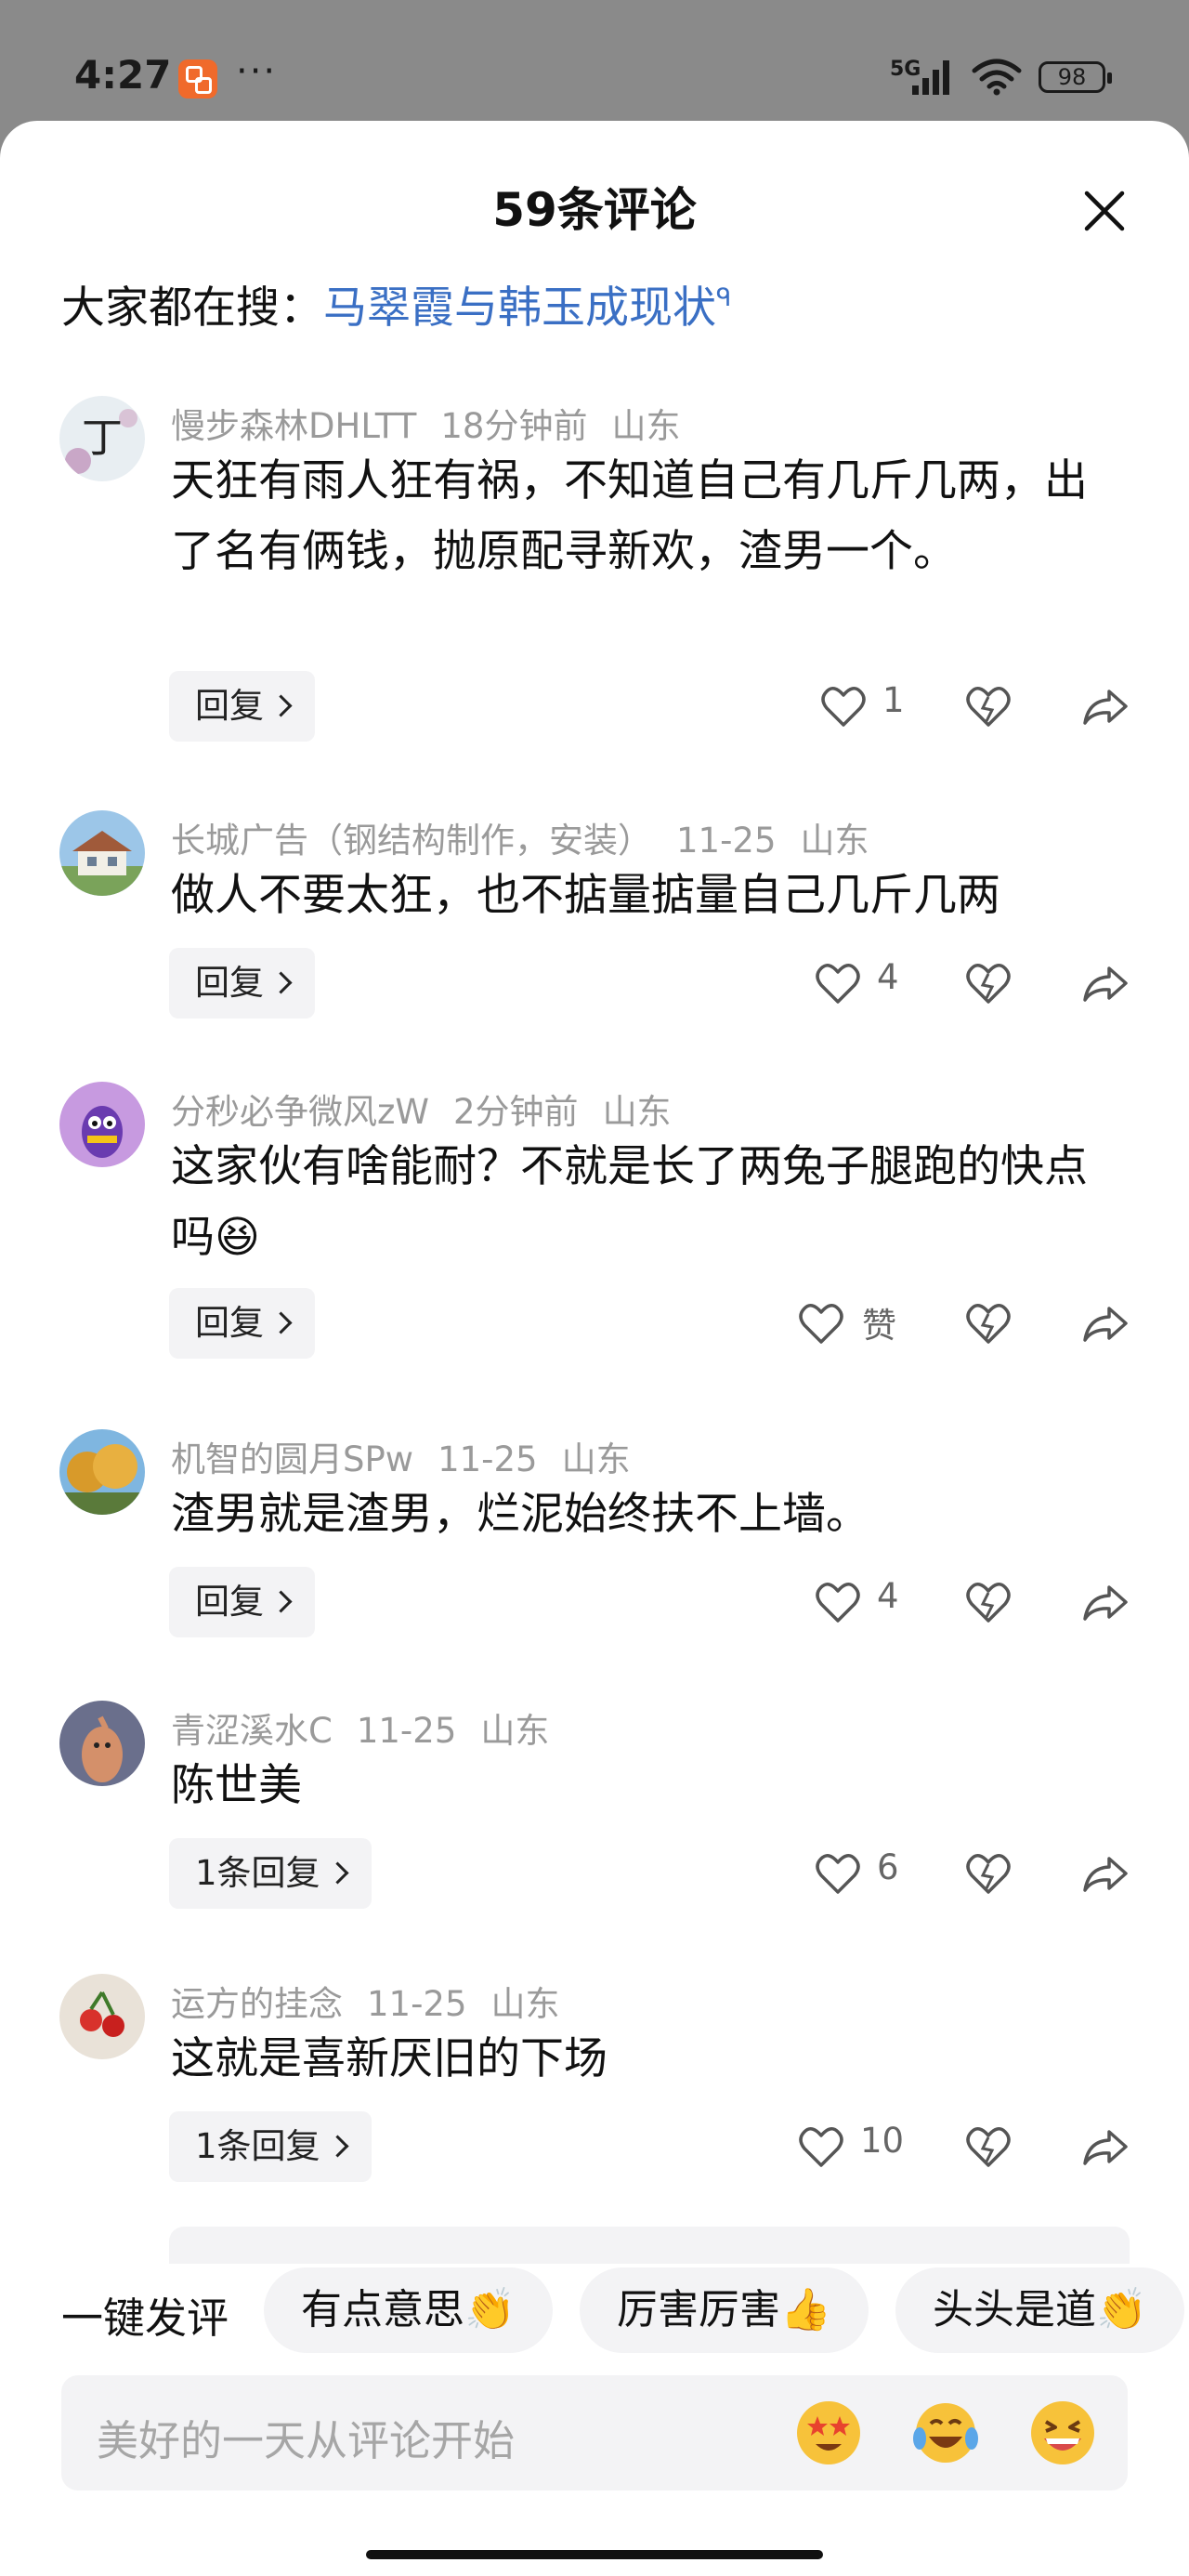 Image resolution: width=1189 pixels, height=2576 pixels. Describe the element at coordinates (408, 2310) in the screenshot. I see `quick-comment-chip: 有点意思👏` at that location.